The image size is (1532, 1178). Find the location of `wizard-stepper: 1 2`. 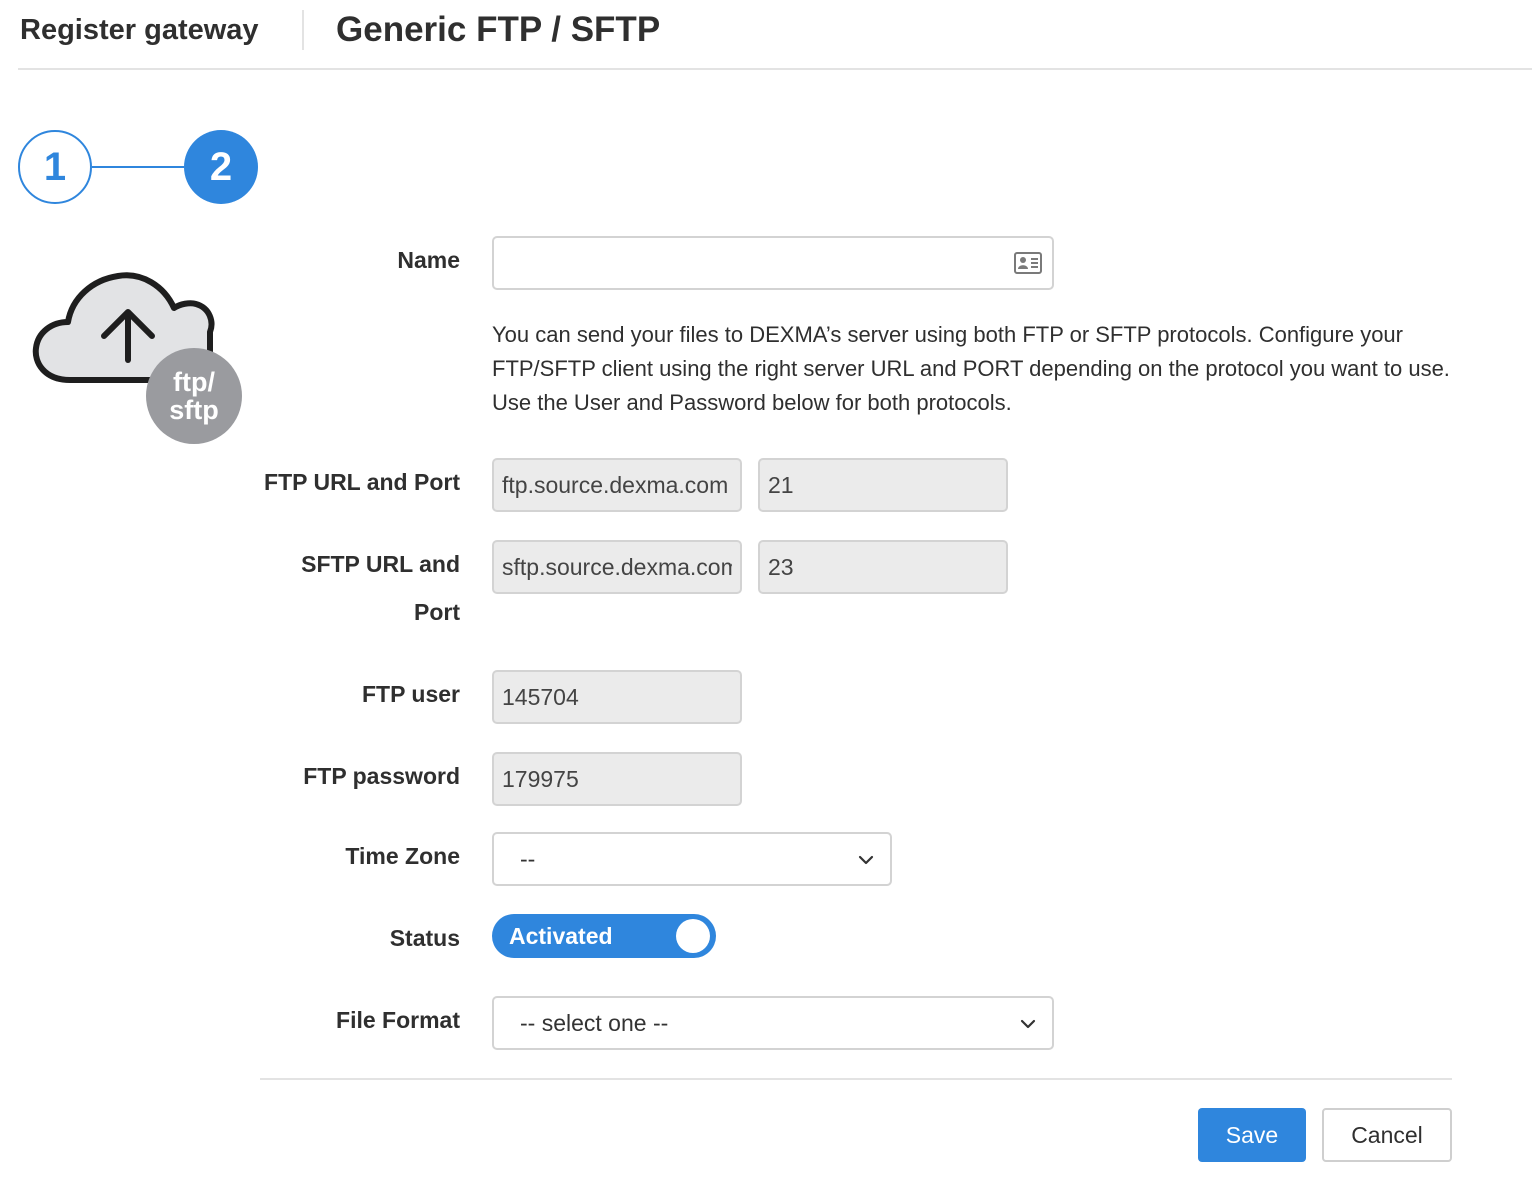

wizard-stepper: 1 2 is located at coordinates (138, 167).